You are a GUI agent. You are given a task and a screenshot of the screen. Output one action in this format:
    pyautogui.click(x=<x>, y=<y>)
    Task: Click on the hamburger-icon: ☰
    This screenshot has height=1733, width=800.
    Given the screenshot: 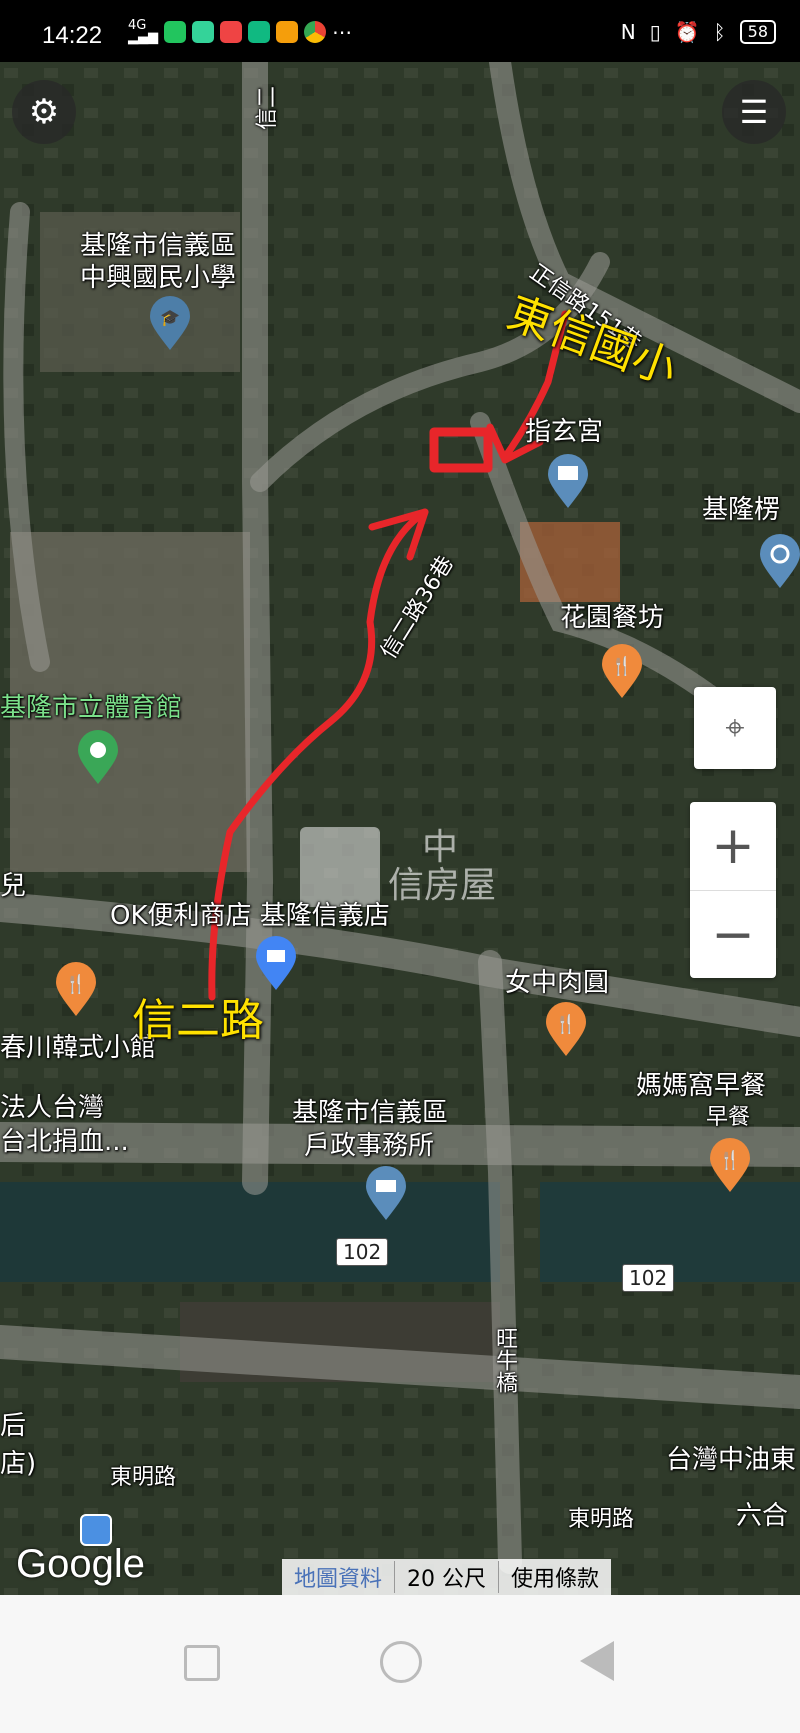 What is the action you would take?
    pyautogui.click(x=754, y=112)
    